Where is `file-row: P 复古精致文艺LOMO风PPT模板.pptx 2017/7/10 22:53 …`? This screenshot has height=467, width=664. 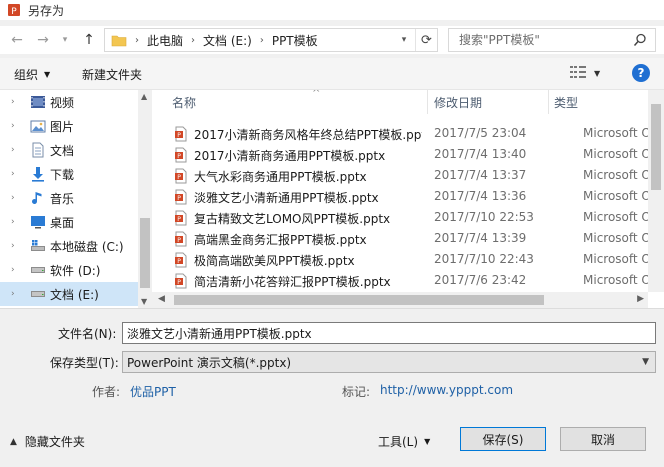 file-row: P 复古精致文艺LOMO风PPT模板.pptx 2017/7/10 22:53 … is located at coordinates (418, 217).